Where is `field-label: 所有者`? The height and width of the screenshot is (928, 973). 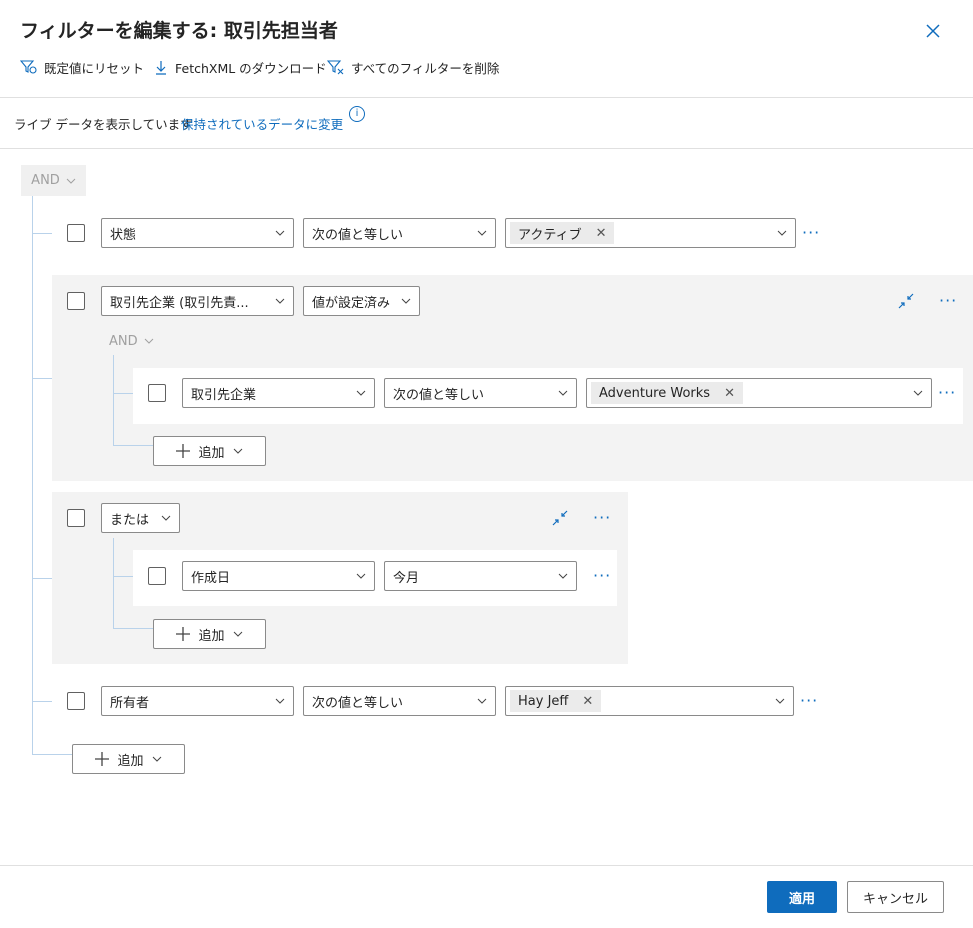 field-label: 所有者 is located at coordinates (130, 703).